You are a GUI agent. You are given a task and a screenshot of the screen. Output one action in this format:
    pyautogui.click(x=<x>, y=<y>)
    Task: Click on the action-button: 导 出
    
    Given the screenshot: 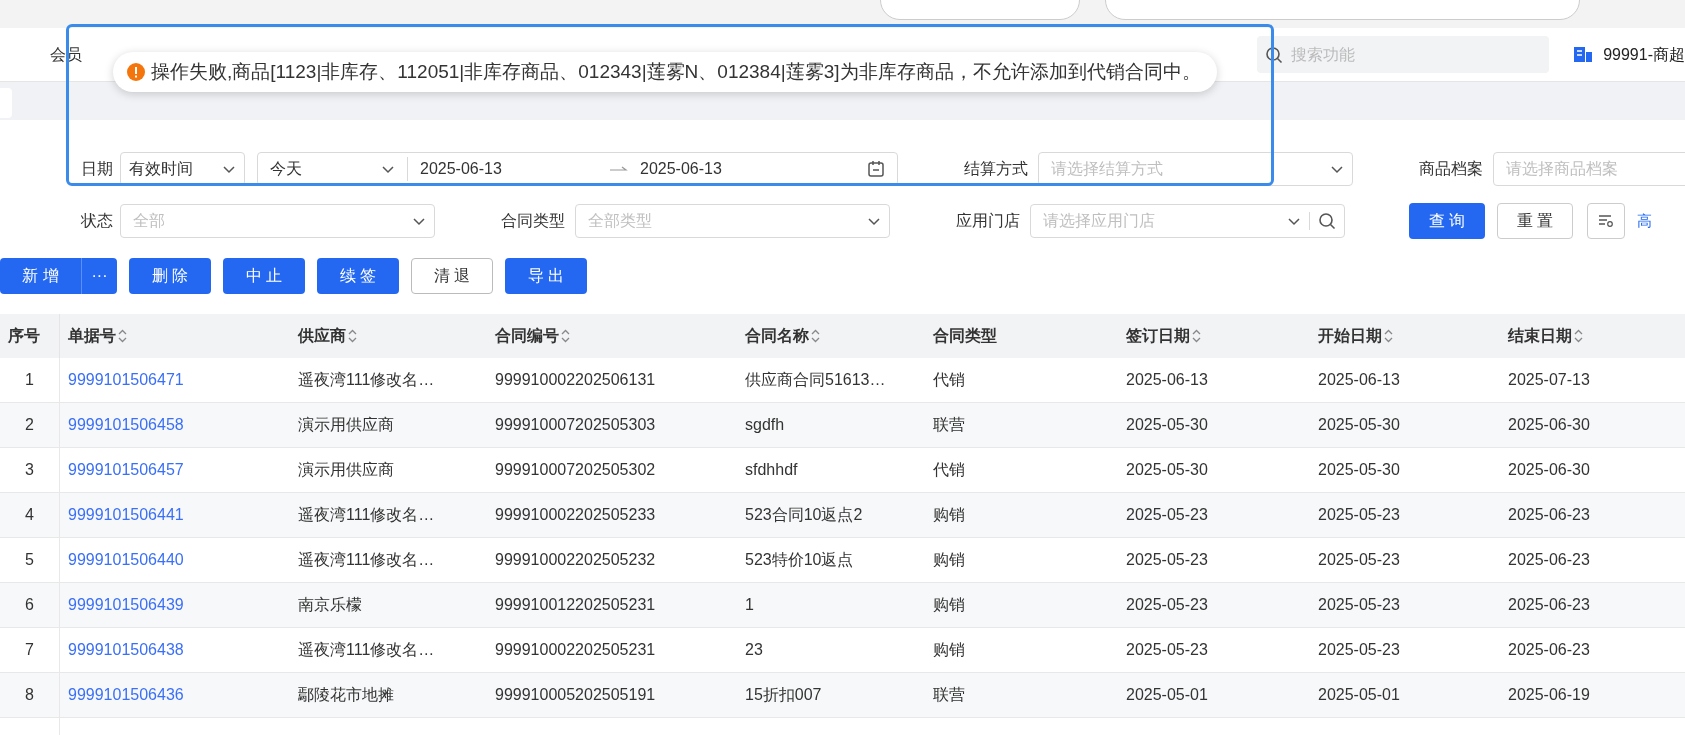 What is the action you would take?
    pyautogui.click(x=546, y=276)
    